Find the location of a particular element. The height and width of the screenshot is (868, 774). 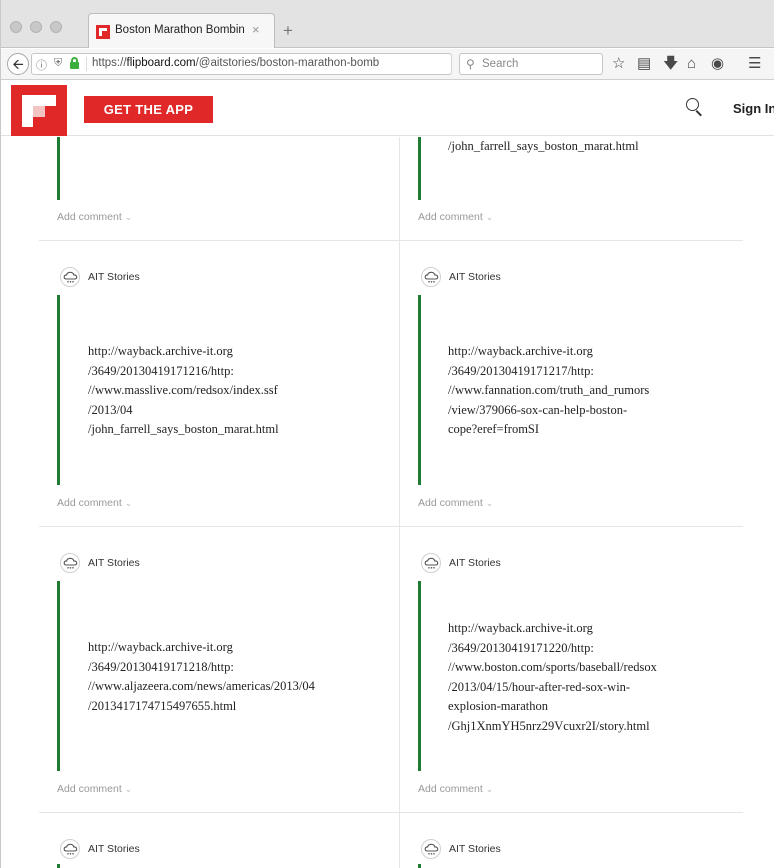

card-text-line: /3649/20130419171220/http: is located at coordinates (521, 647).